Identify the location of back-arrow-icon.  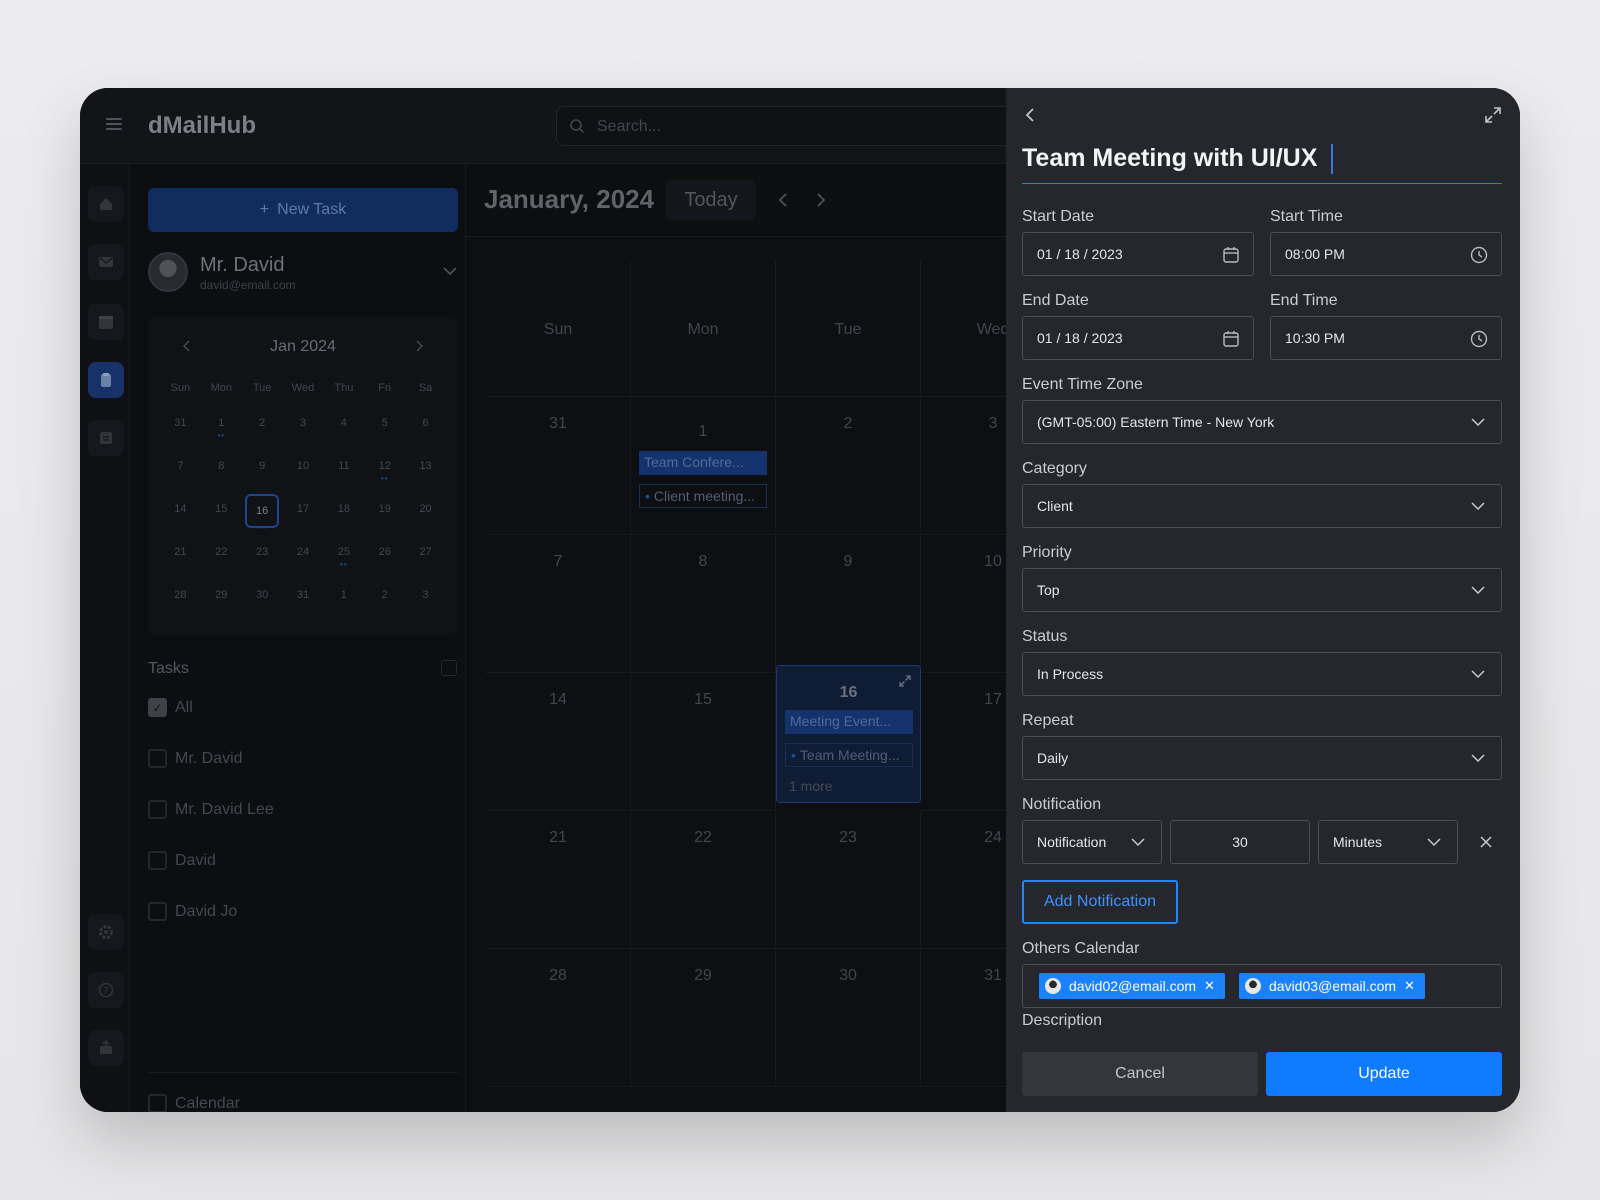
(1030, 115).